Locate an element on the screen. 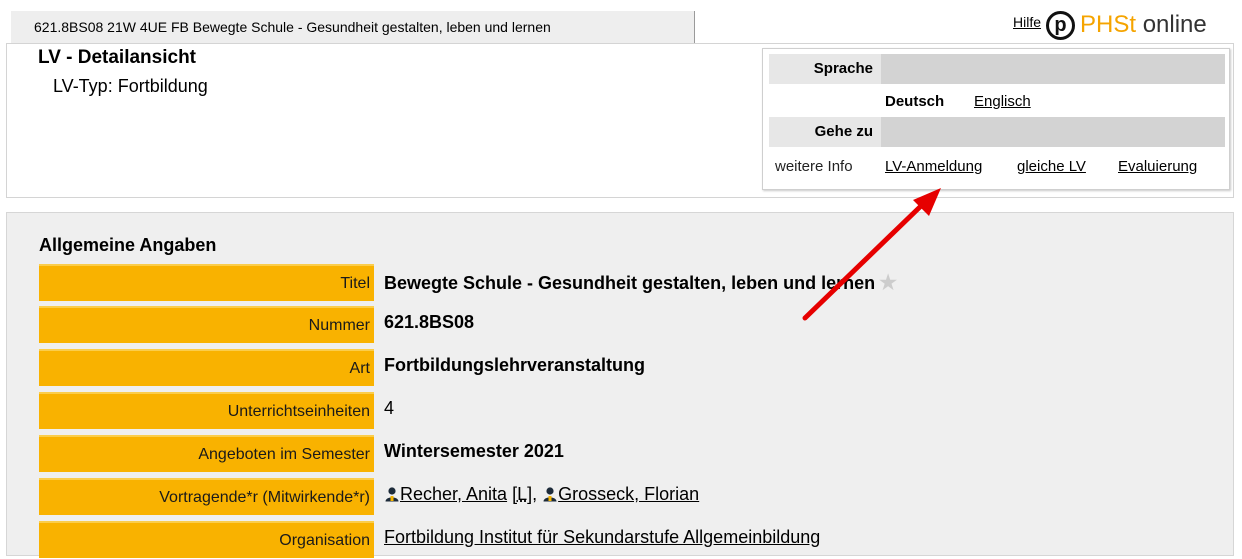 The width and height of the screenshot is (1242, 559). language-english-link: Englisch is located at coordinates (1002, 101).